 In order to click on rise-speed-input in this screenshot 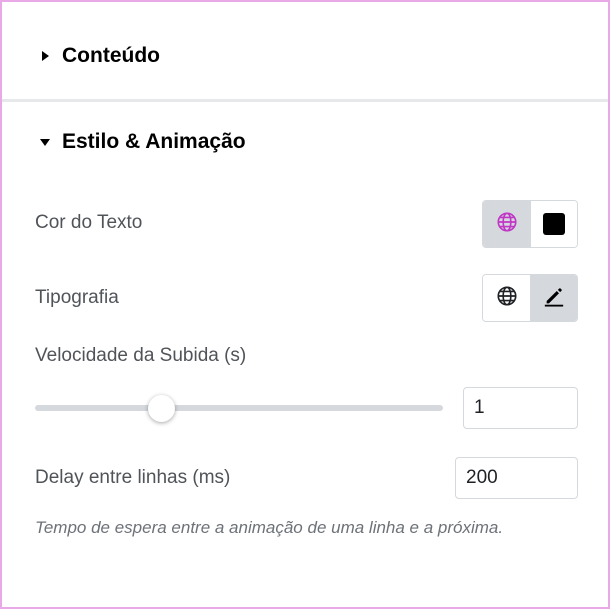, I will do `click(520, 408)`.